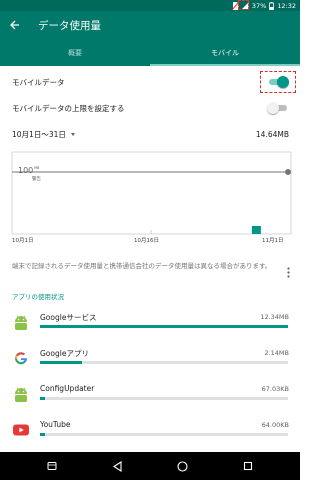 Image resolution: width=320 pixels, height=480 pixels. Describe the element at coordinates (142, 266) in the screenshot. I see `data-usage-note: 端末で記録されるデータ使用量と携帯通信会社のデータ使用量は異なる場合があります。` at that location.